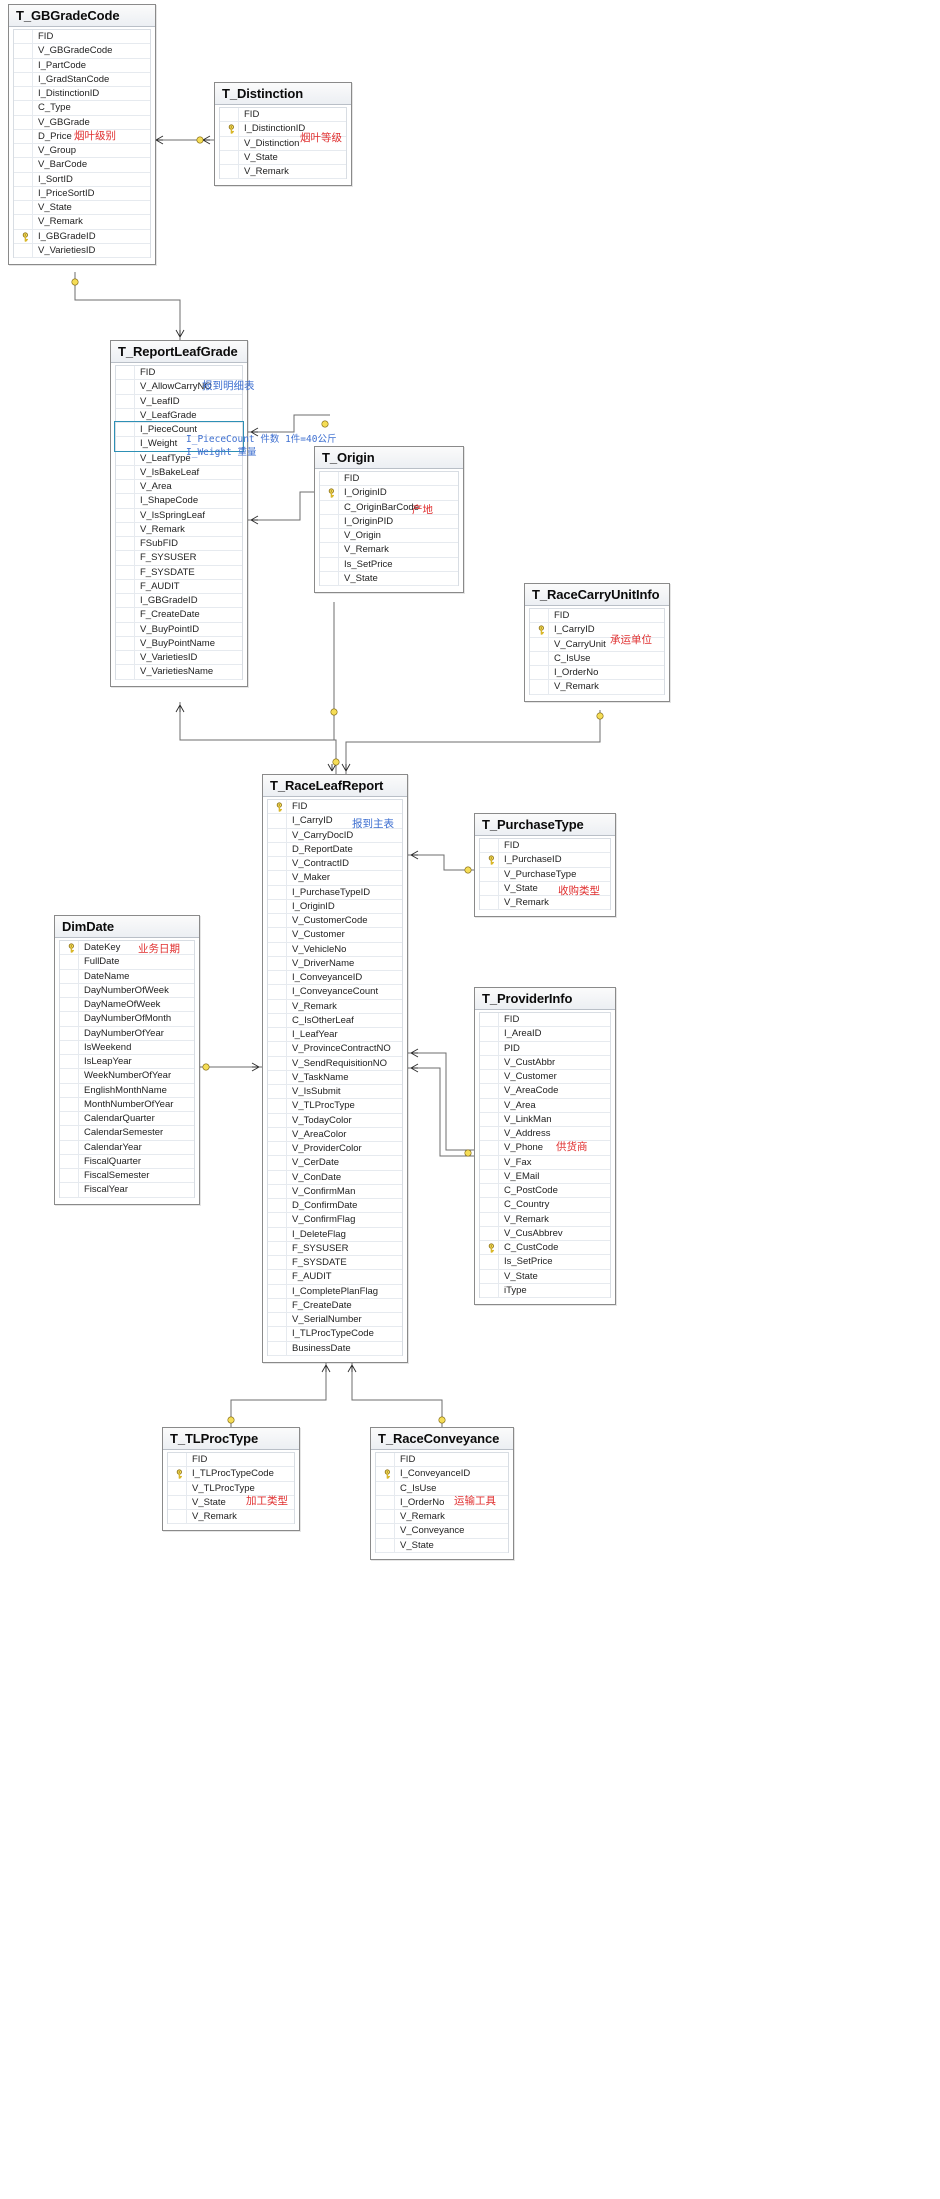 The image size is (940, 2199). I want to click on field-row: I_OriginID, so click(335, 906).